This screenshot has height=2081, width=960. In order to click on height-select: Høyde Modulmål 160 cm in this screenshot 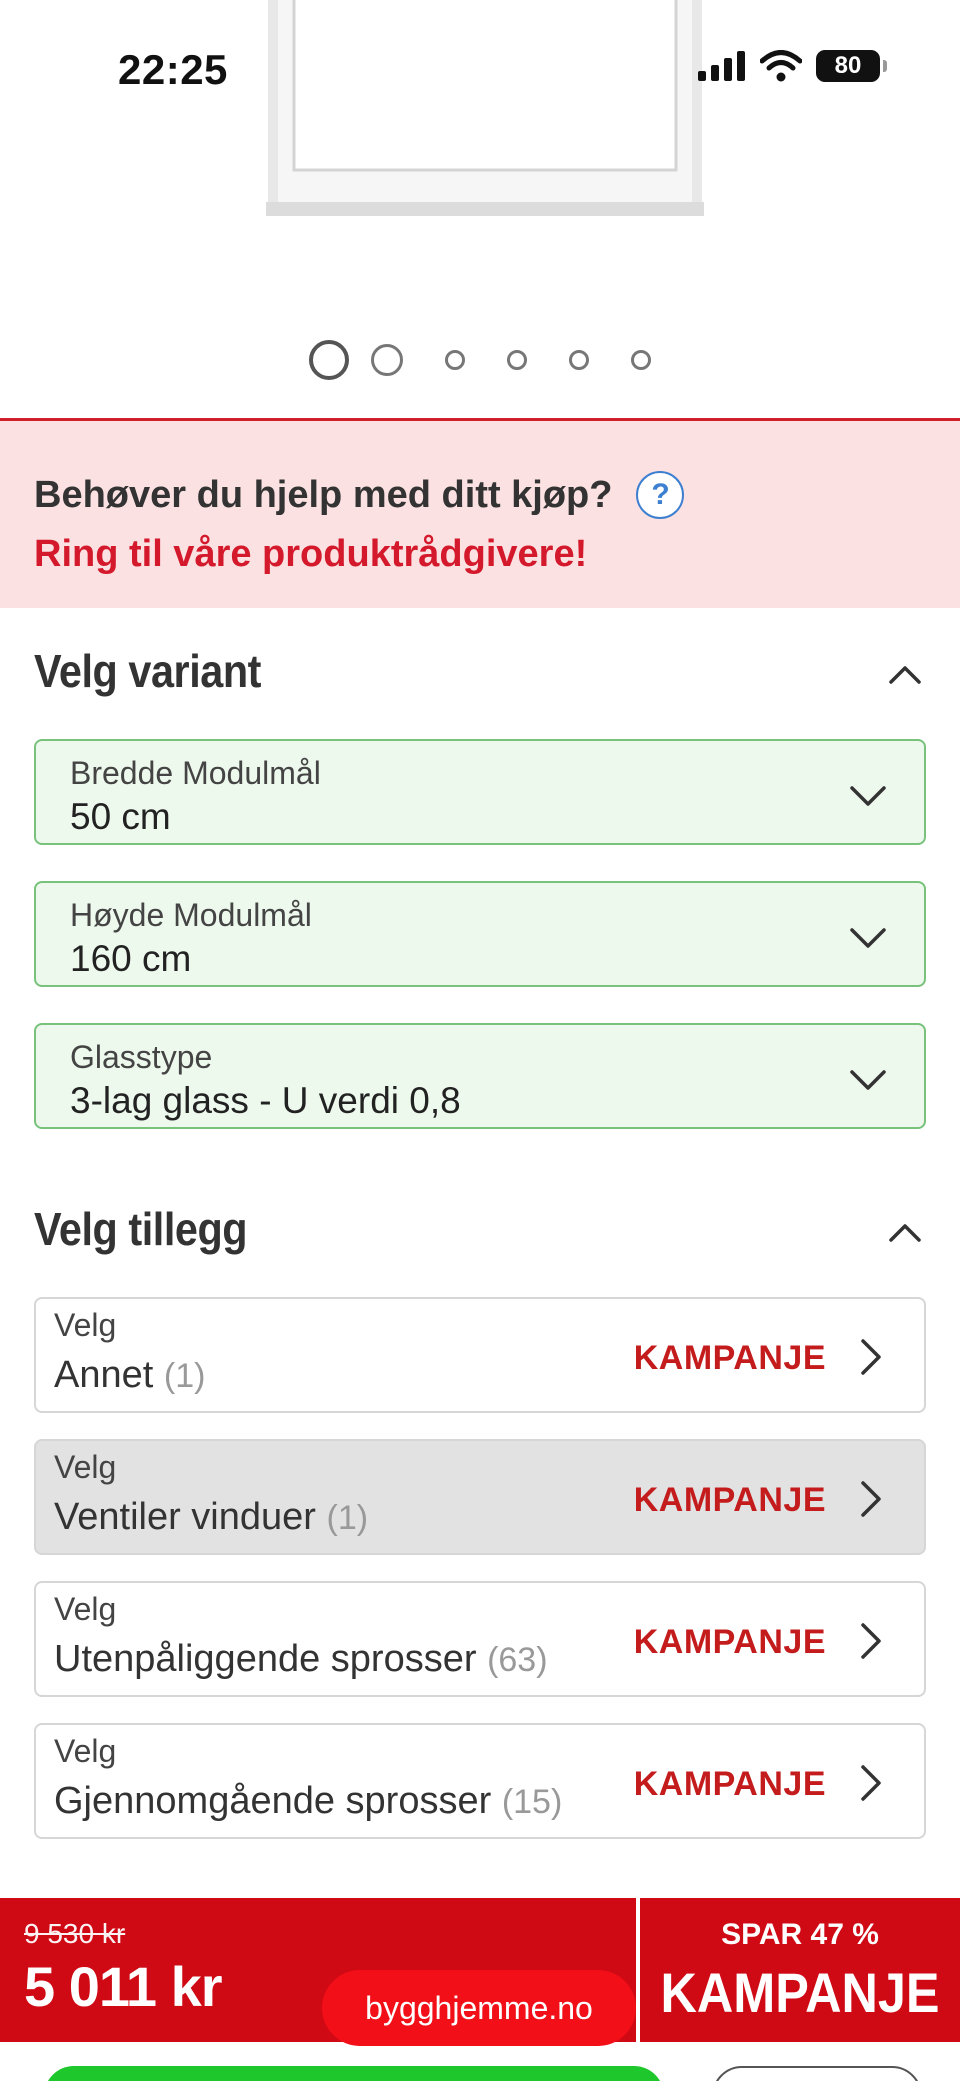, I will do `click(480, 934)`.